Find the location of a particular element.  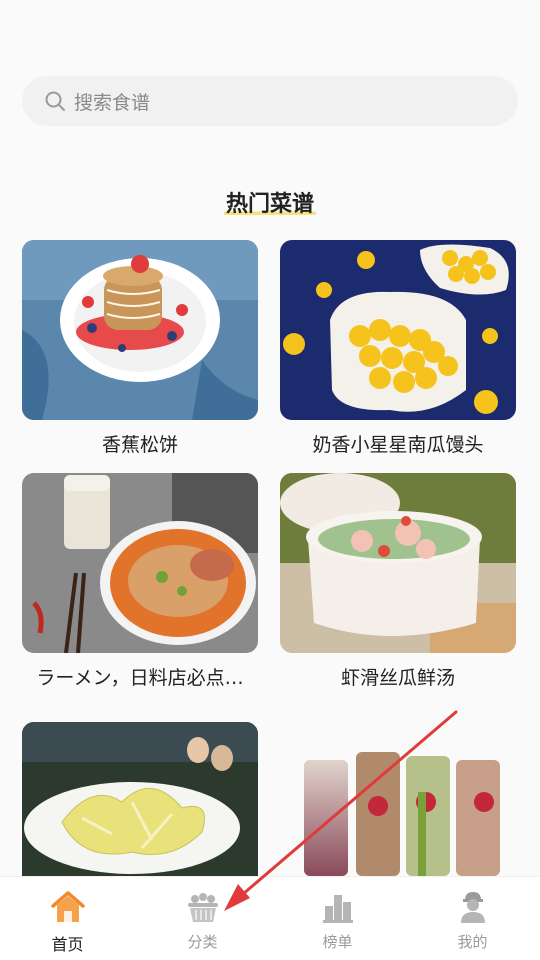

search-input: 搜索食谱 is located at coordinates (112, 101).